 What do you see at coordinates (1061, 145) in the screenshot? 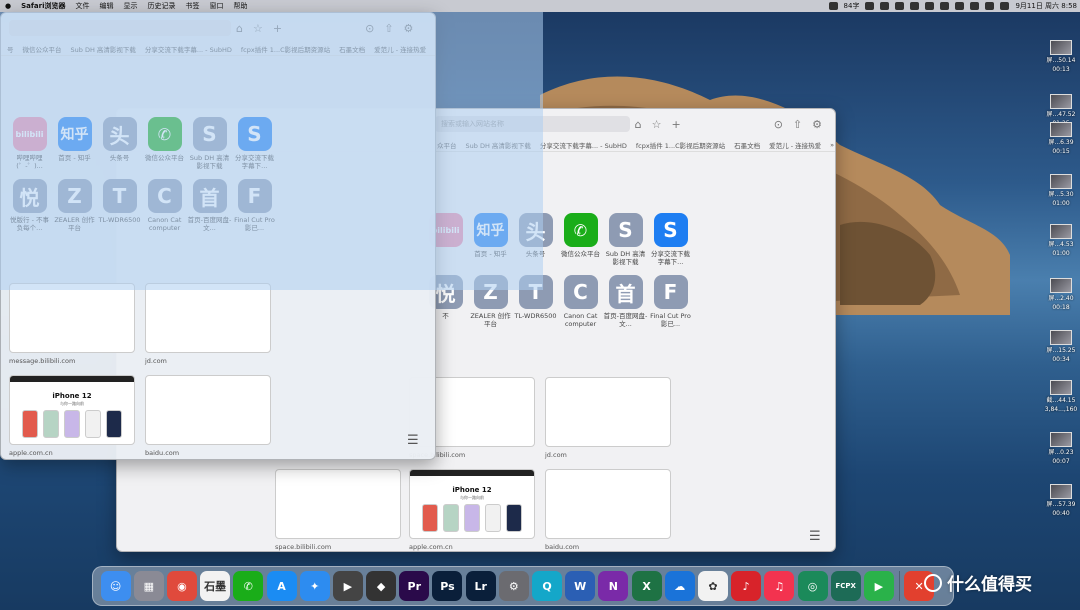
I see `desktop-file: 屏...6.39 00:15` at bounding box center [1061, 145].